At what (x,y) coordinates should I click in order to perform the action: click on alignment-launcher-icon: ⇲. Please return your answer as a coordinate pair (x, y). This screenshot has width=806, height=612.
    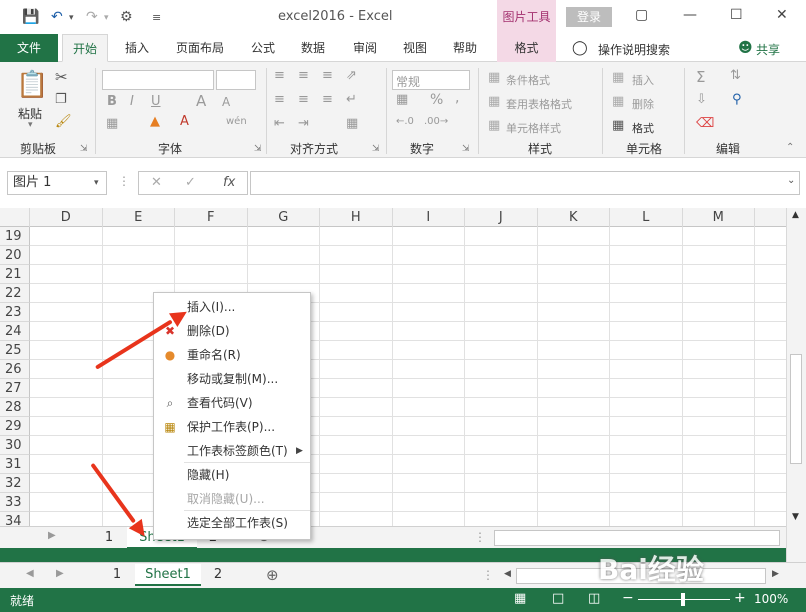
    Looking at the image, I should click on (376, 149).